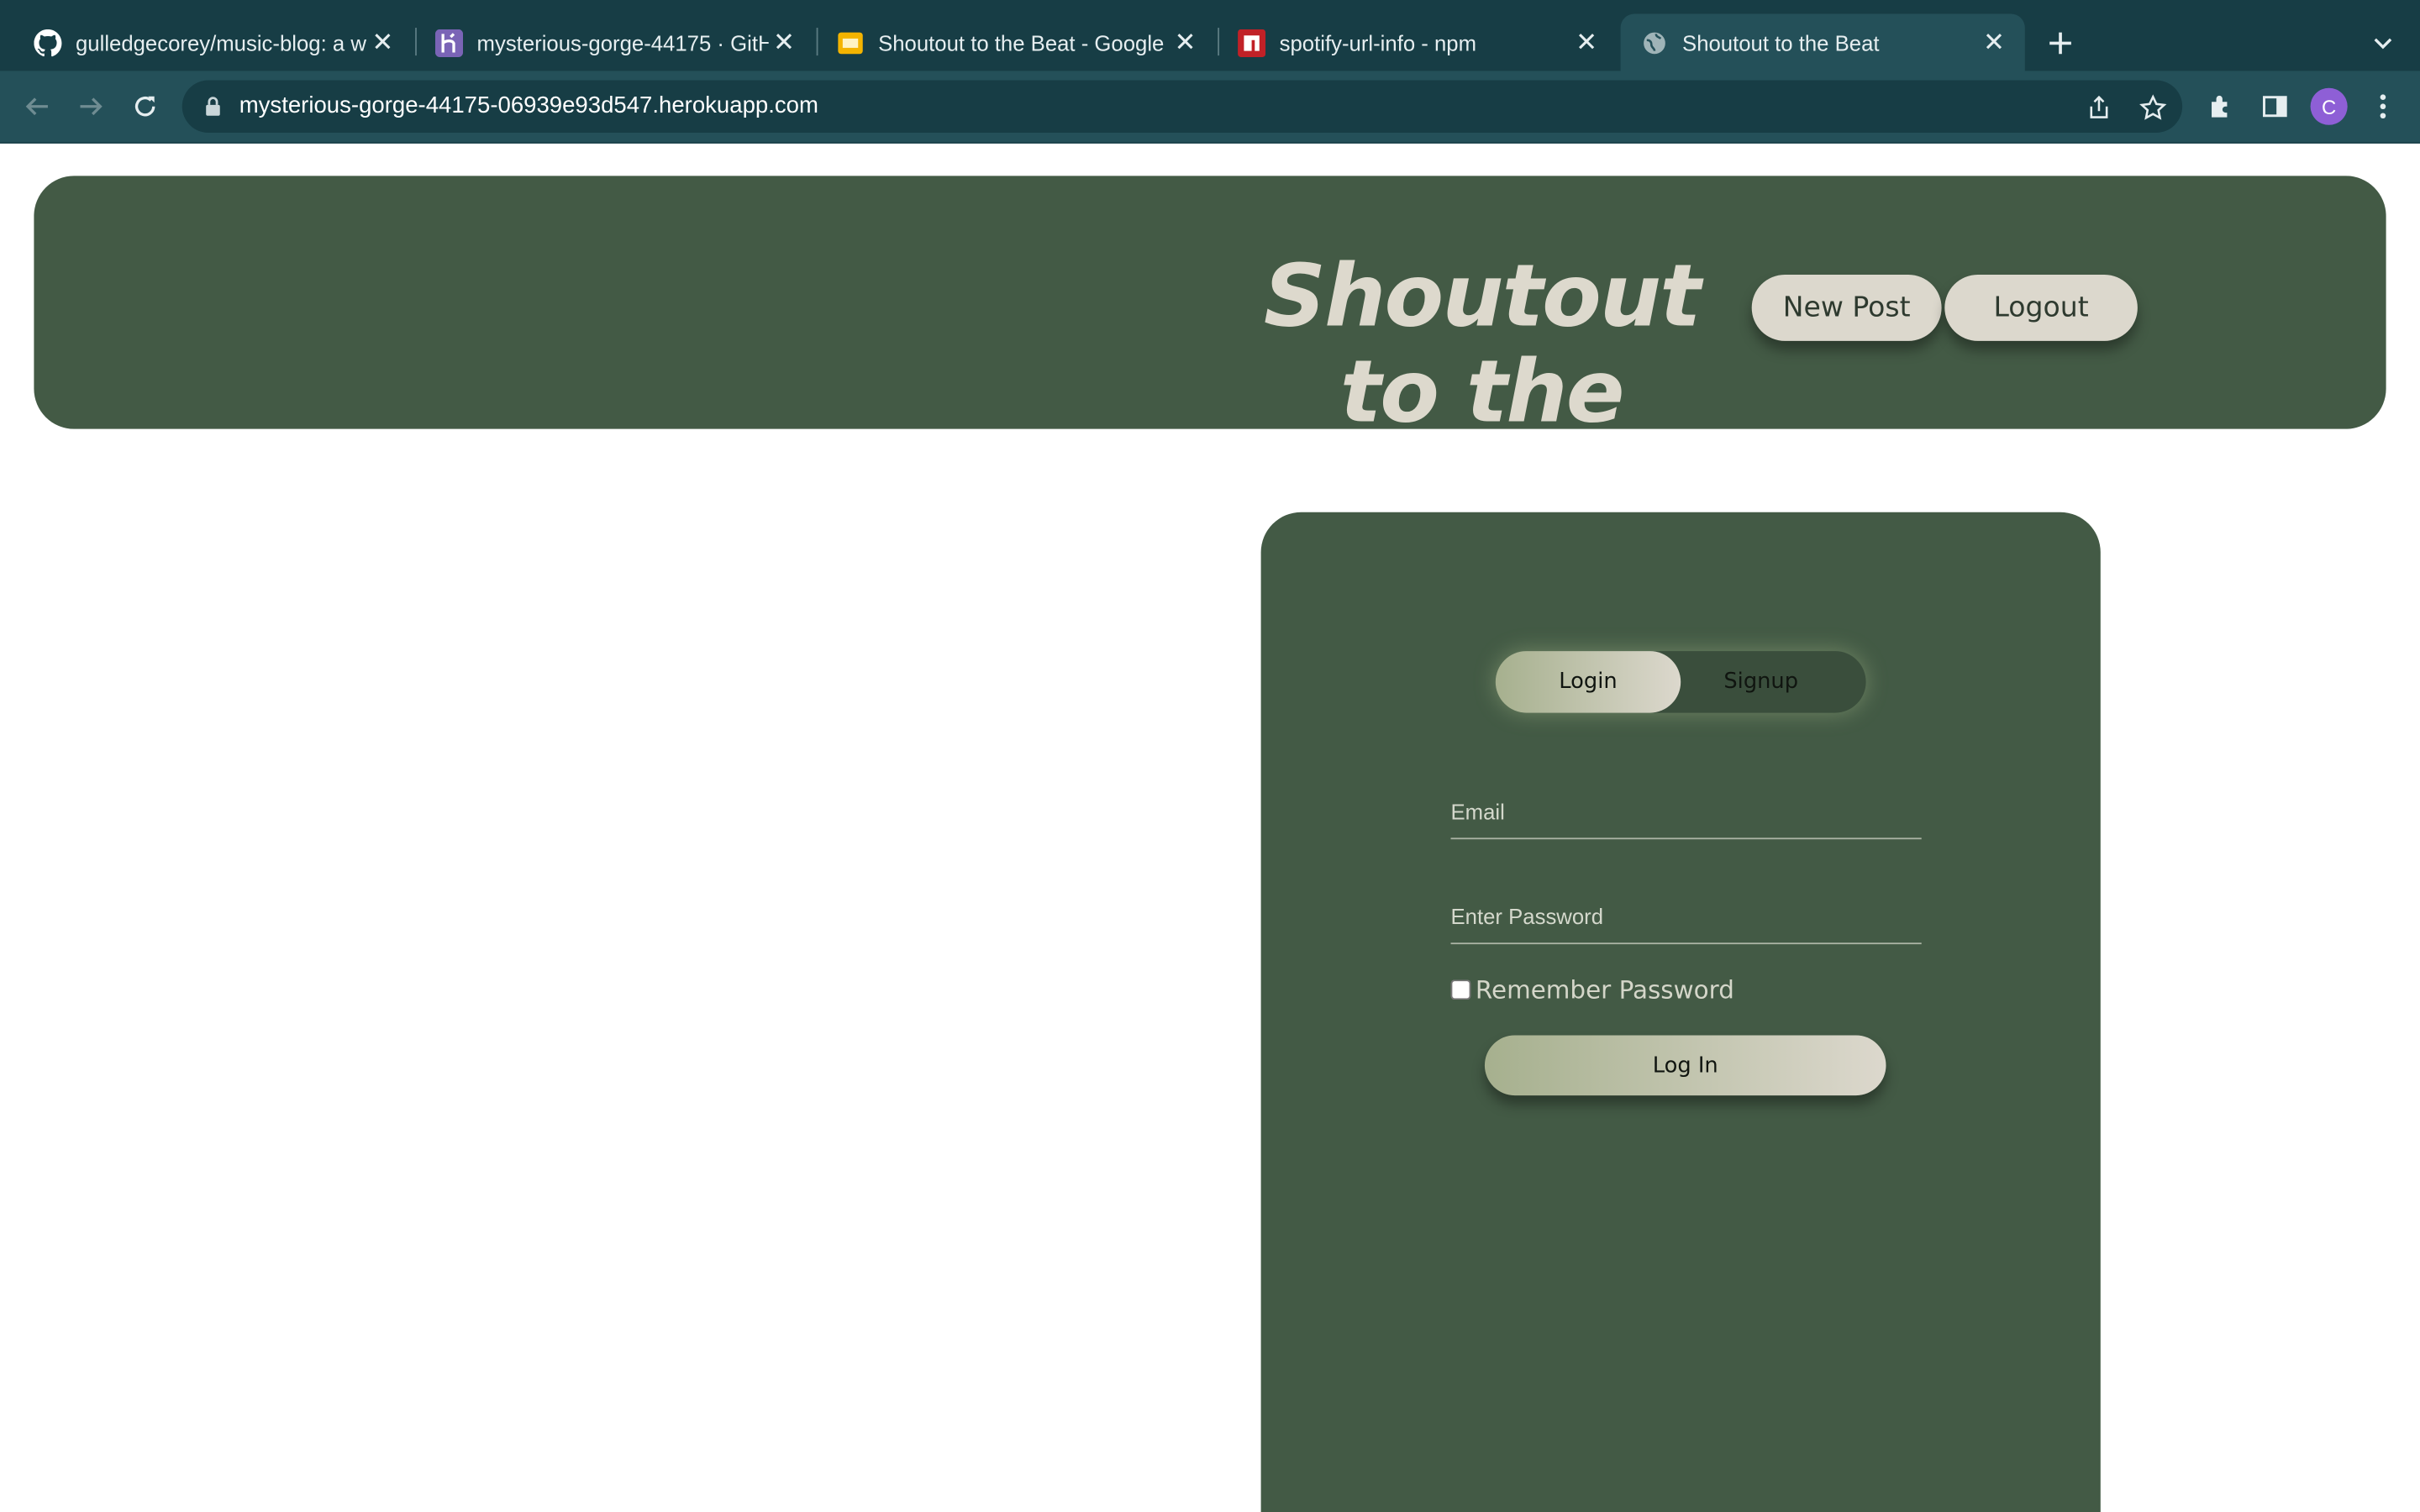 This screenshot has height=1512, width=2420. Describe the element at coordinates (221, 42) in the screenshot. I see `tab-title: gulledgecorey/music-blog: a w` at that location.